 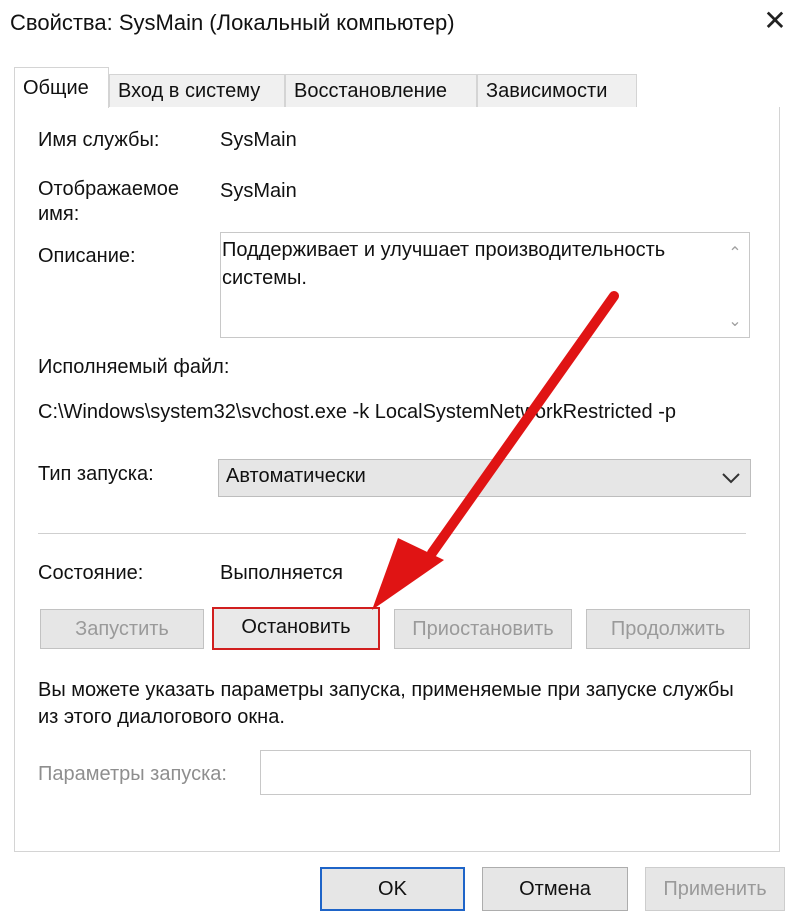 I want to click on tab-general: Общие, so click(x=61, y=87).